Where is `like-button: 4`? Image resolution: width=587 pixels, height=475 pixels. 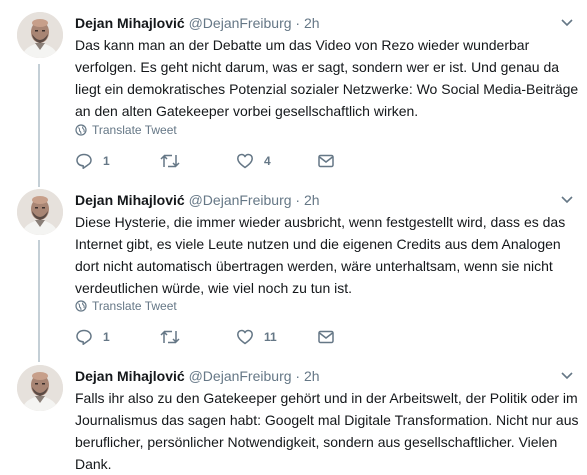
like-button: 4 is located at coordinates (253, 161).